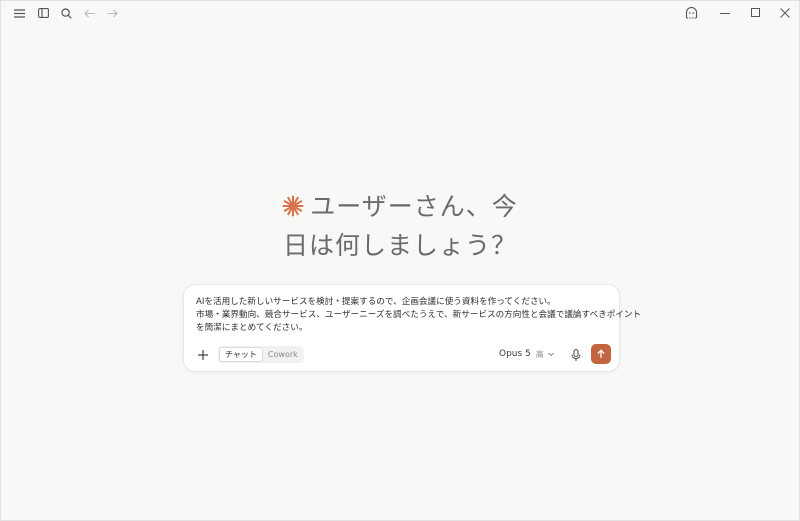 Image resolution: width=800 pixels, height=521 pixels. Describe the element at coordinates (785, 13) in the screenshot. I see `close-icon` at that location.